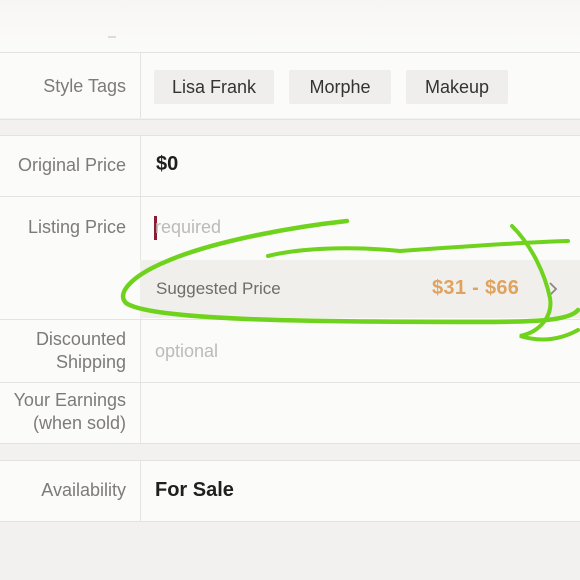  I want to click on suggested-price-label: Suggested Price, so click(218, 288).